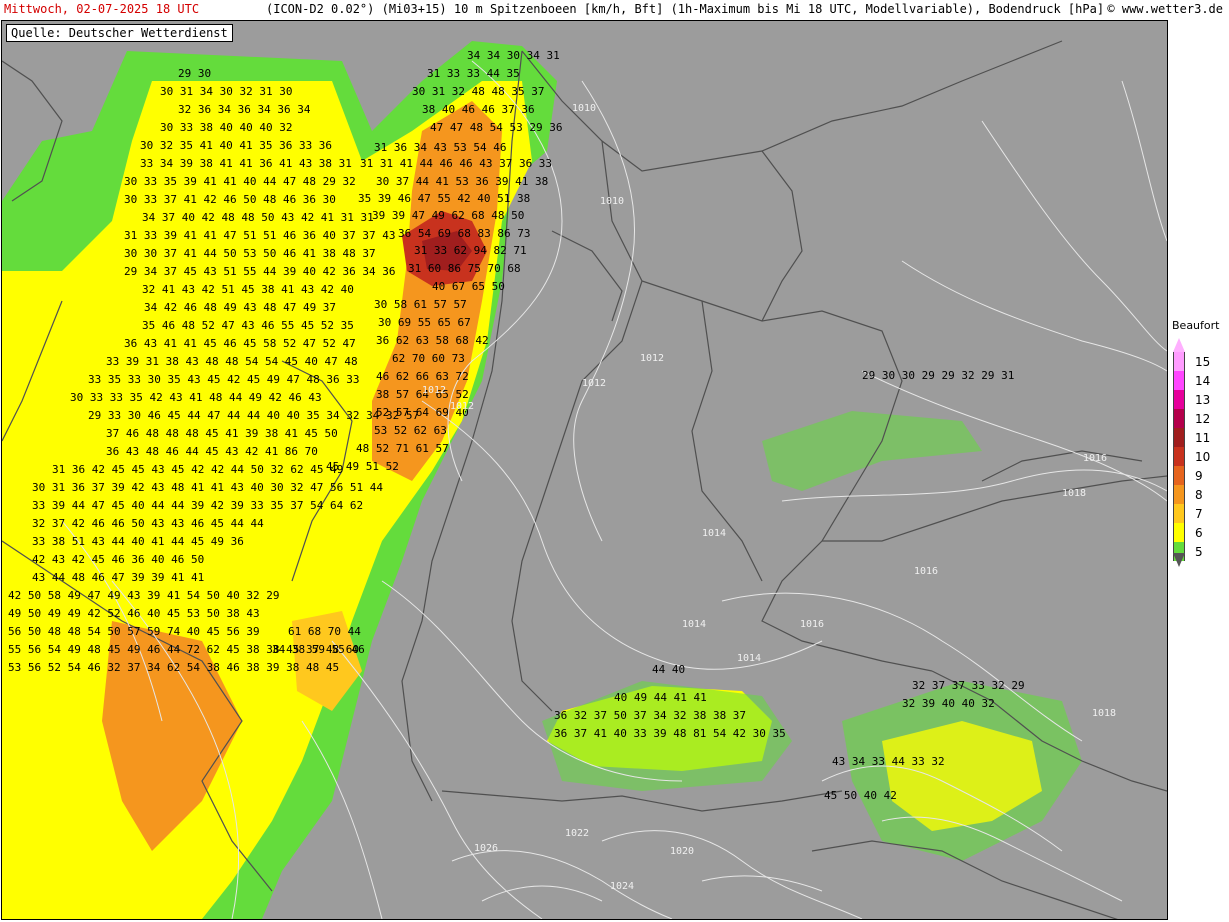  What do you see at coordinates (668, 669) in the screenshot?
I see `gust-value-row: 44 40` at bounding box center [668, 669].